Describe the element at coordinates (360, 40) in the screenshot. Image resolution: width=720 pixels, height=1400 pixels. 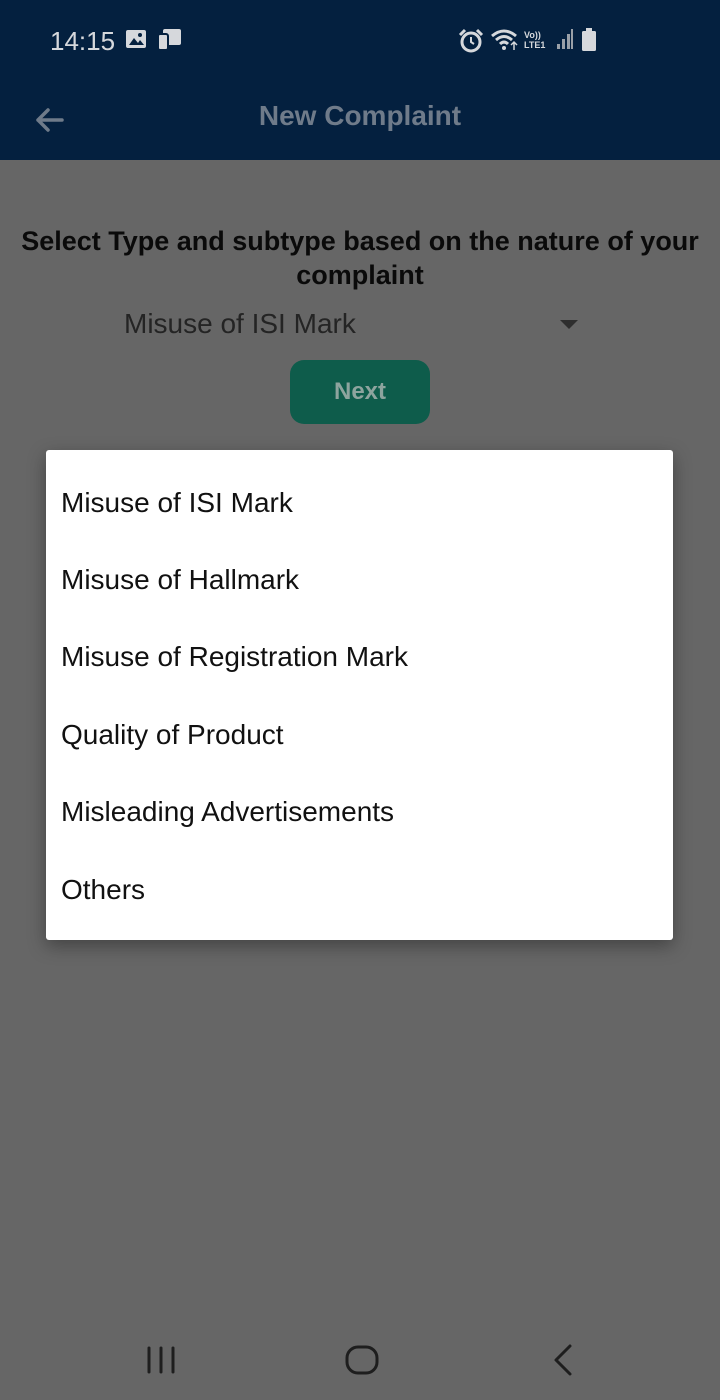
I see `status-bar: 14:15 Vo)) LTE1` at that location.